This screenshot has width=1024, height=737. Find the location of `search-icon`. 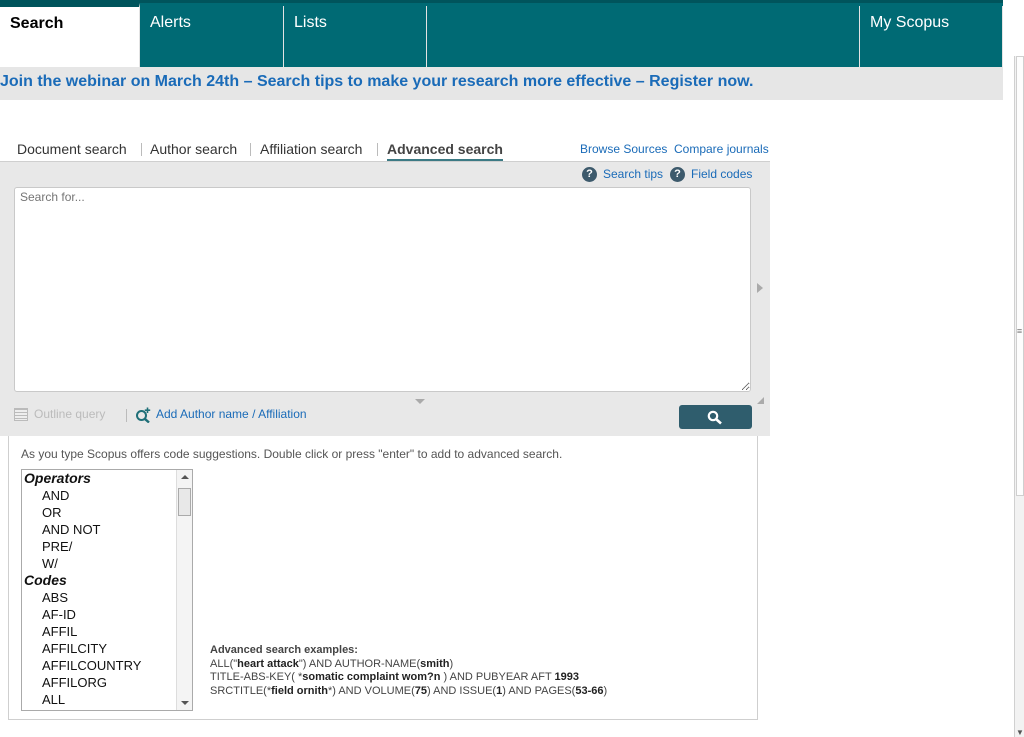

search-icon is located at coordinates (714, 417).